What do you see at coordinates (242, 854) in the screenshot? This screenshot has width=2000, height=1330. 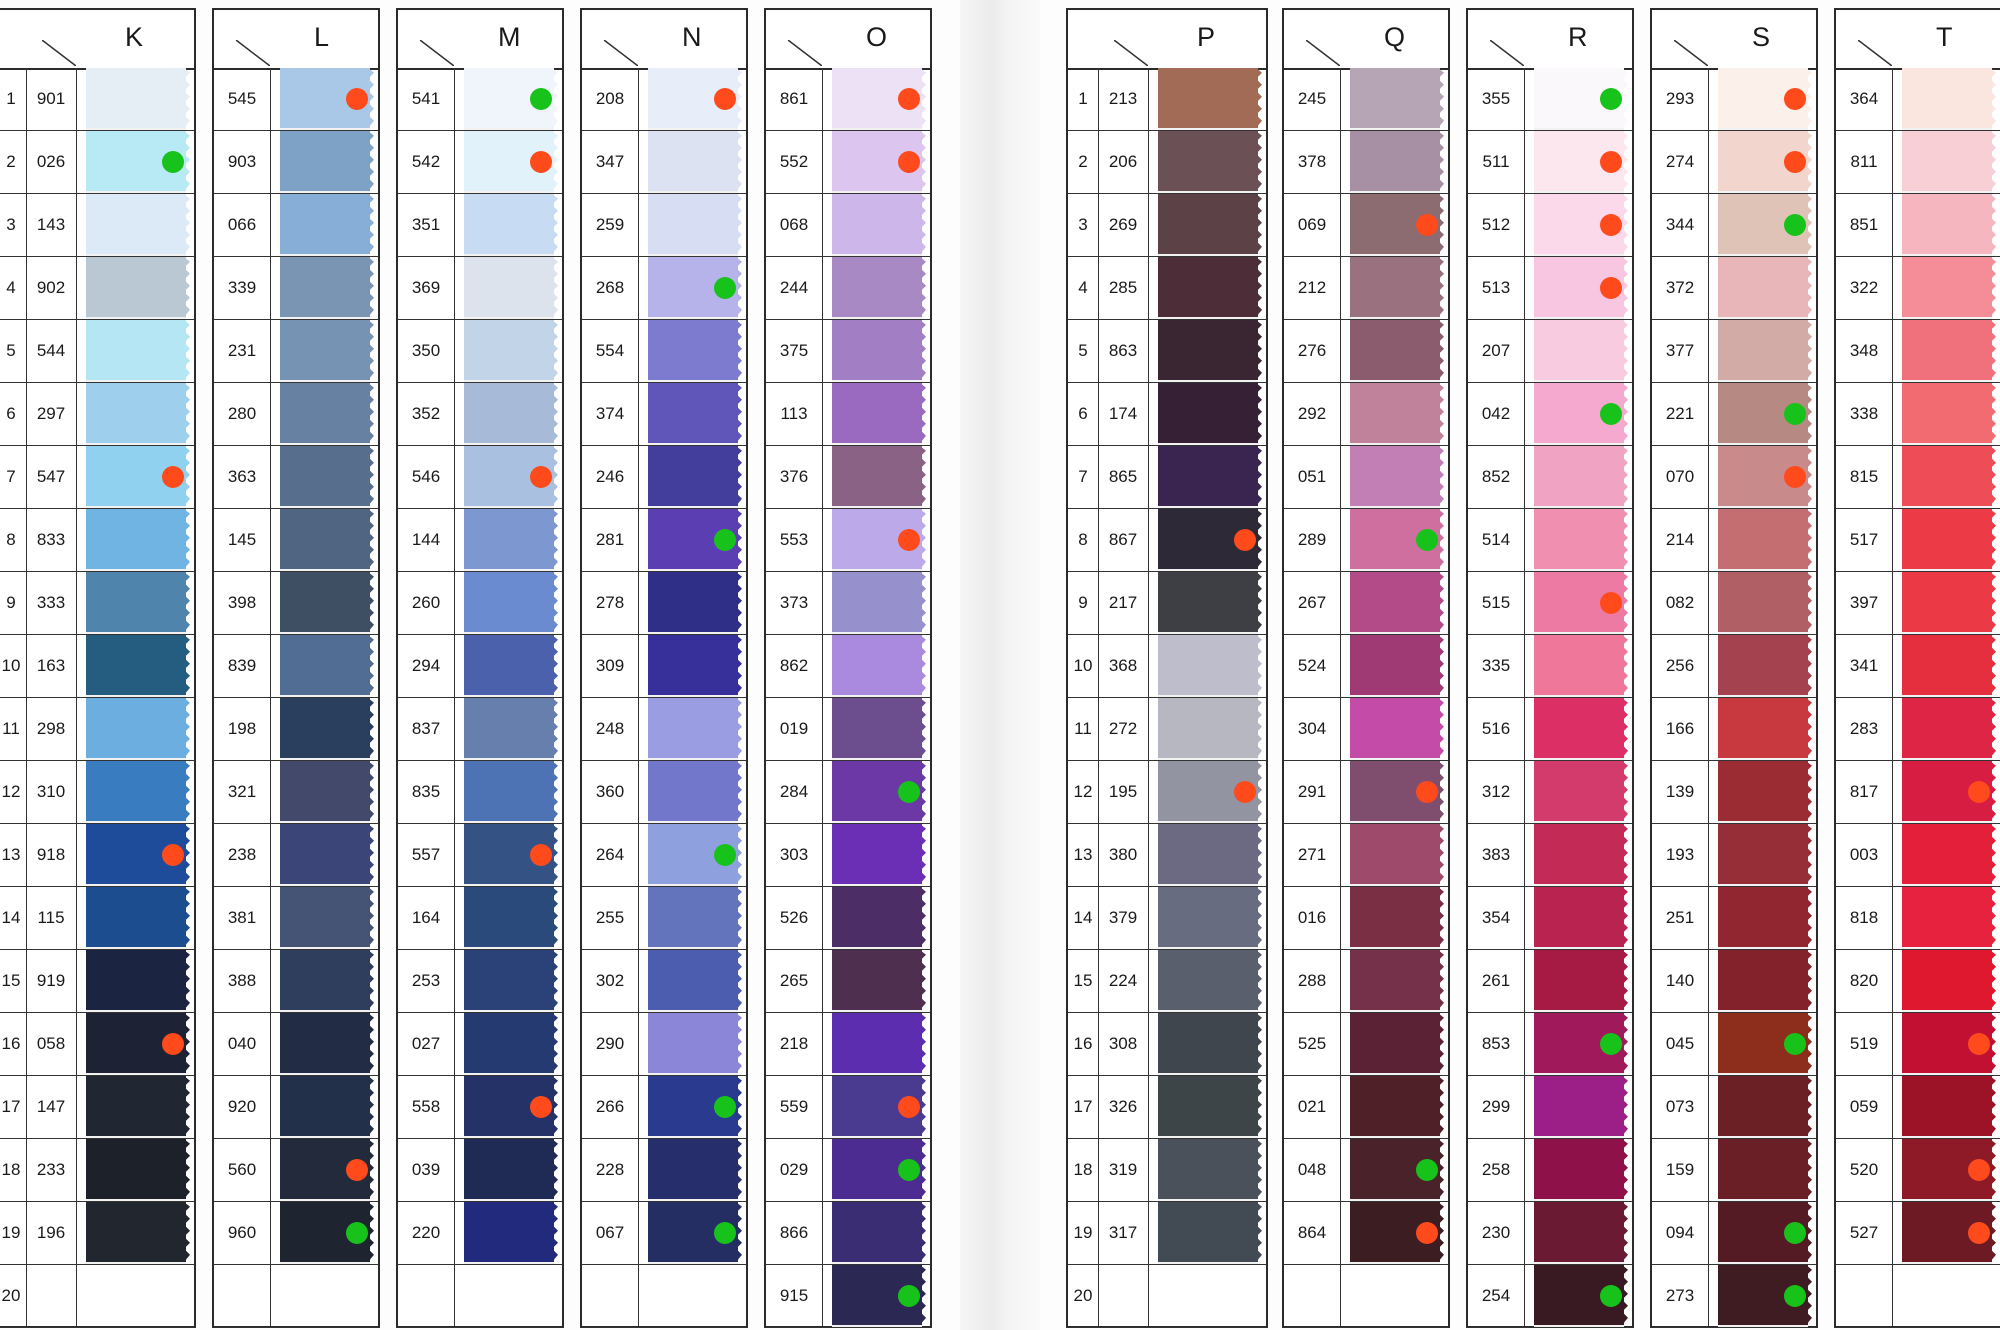 I see `color-code: 238` at bounding box center [242, 854].